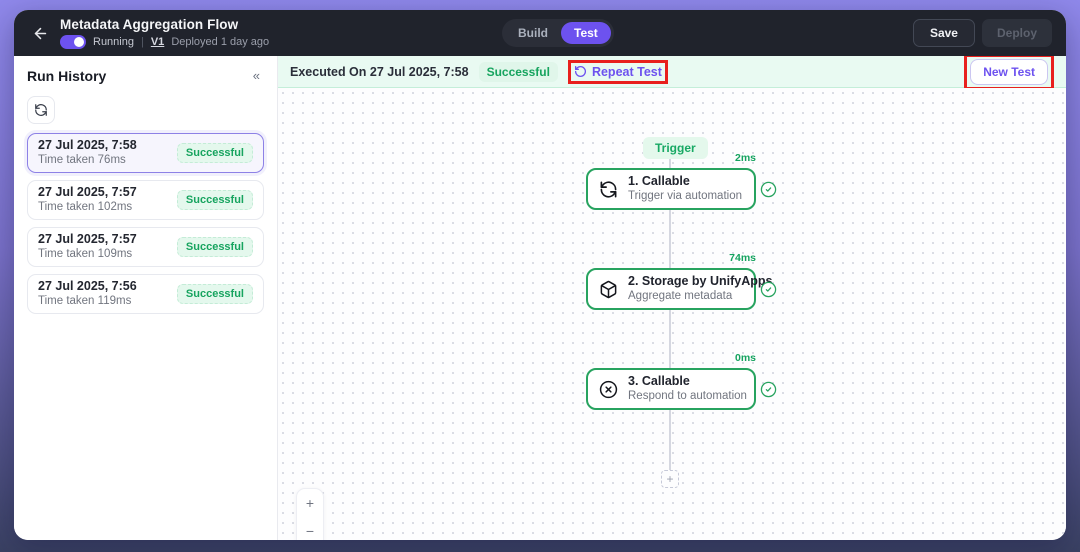 The height and width of the screenshot is (552, 1080). I want to click on run-history-title: Run History, so click(67, 75).